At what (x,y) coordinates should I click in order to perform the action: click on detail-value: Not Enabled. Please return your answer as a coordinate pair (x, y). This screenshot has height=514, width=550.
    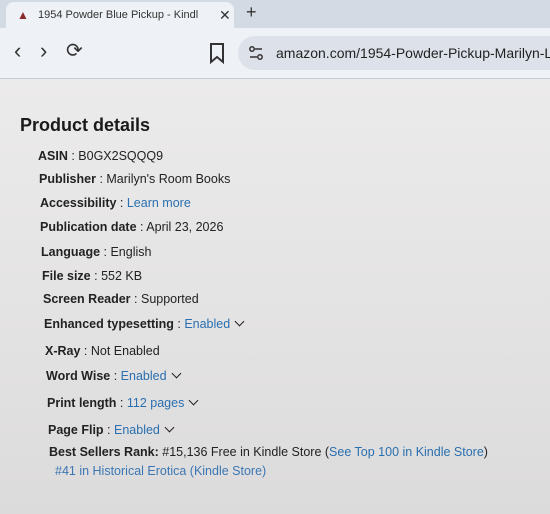
    Looking at the image, I should click on (125, 351).